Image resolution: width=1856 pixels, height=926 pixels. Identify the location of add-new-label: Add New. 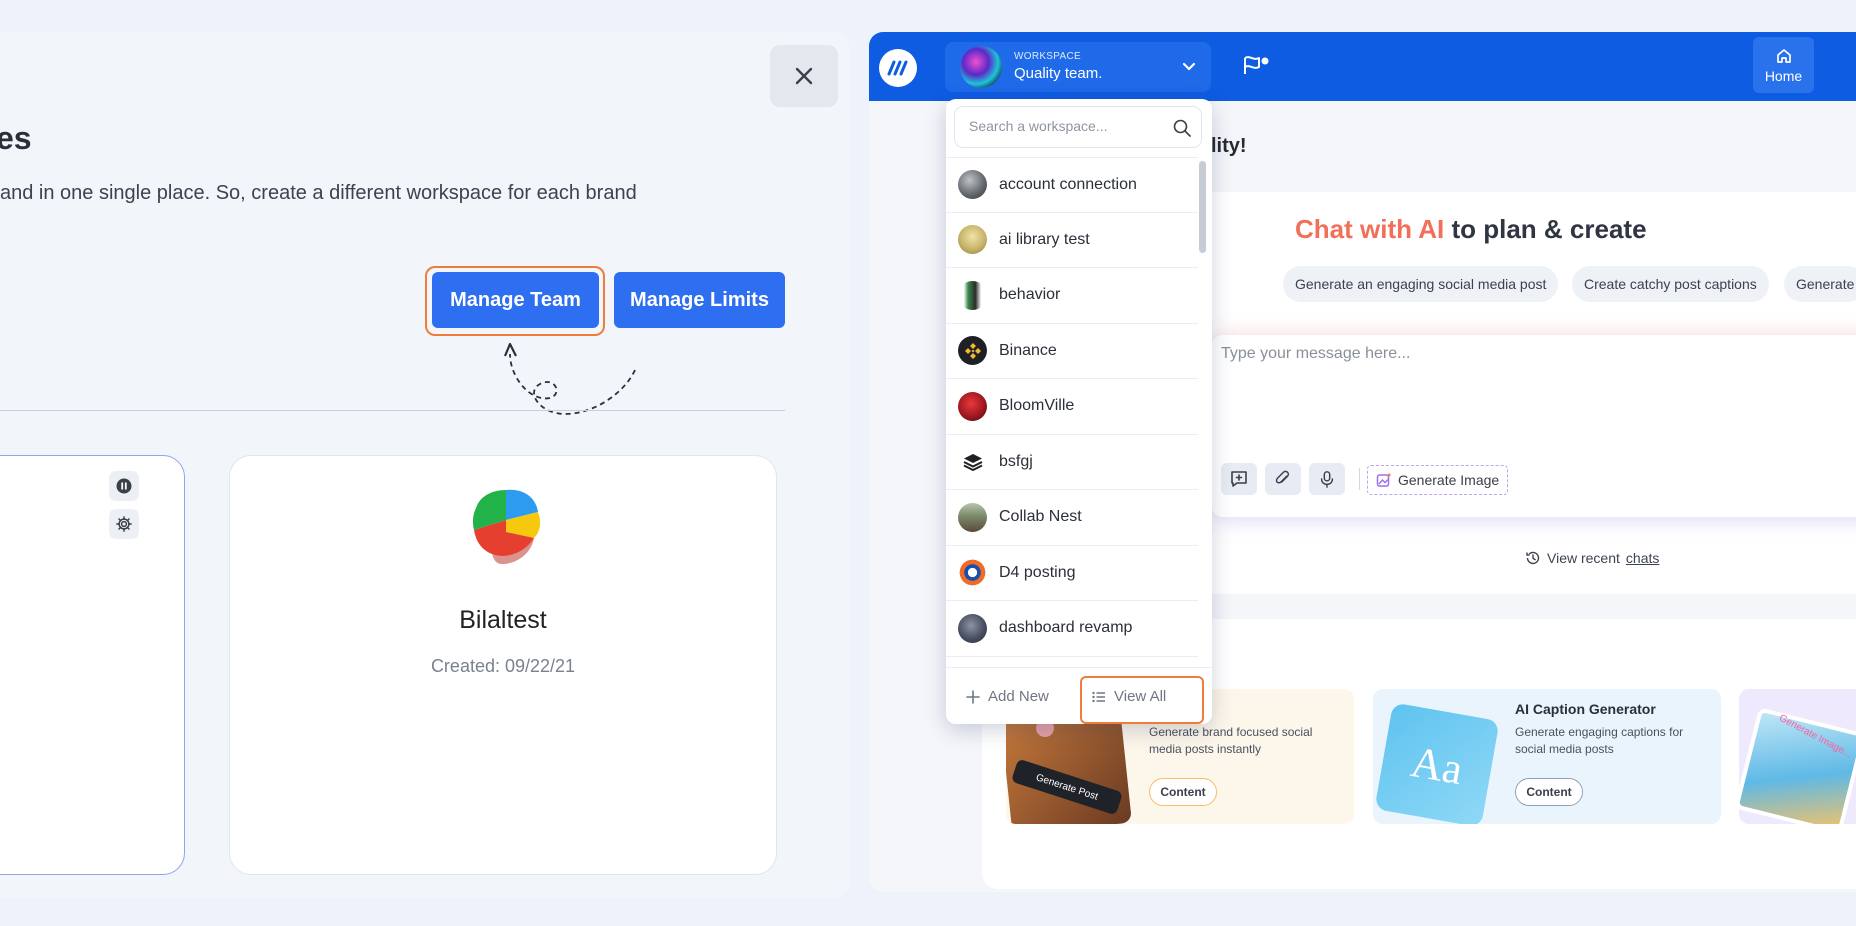
(1018, 696).